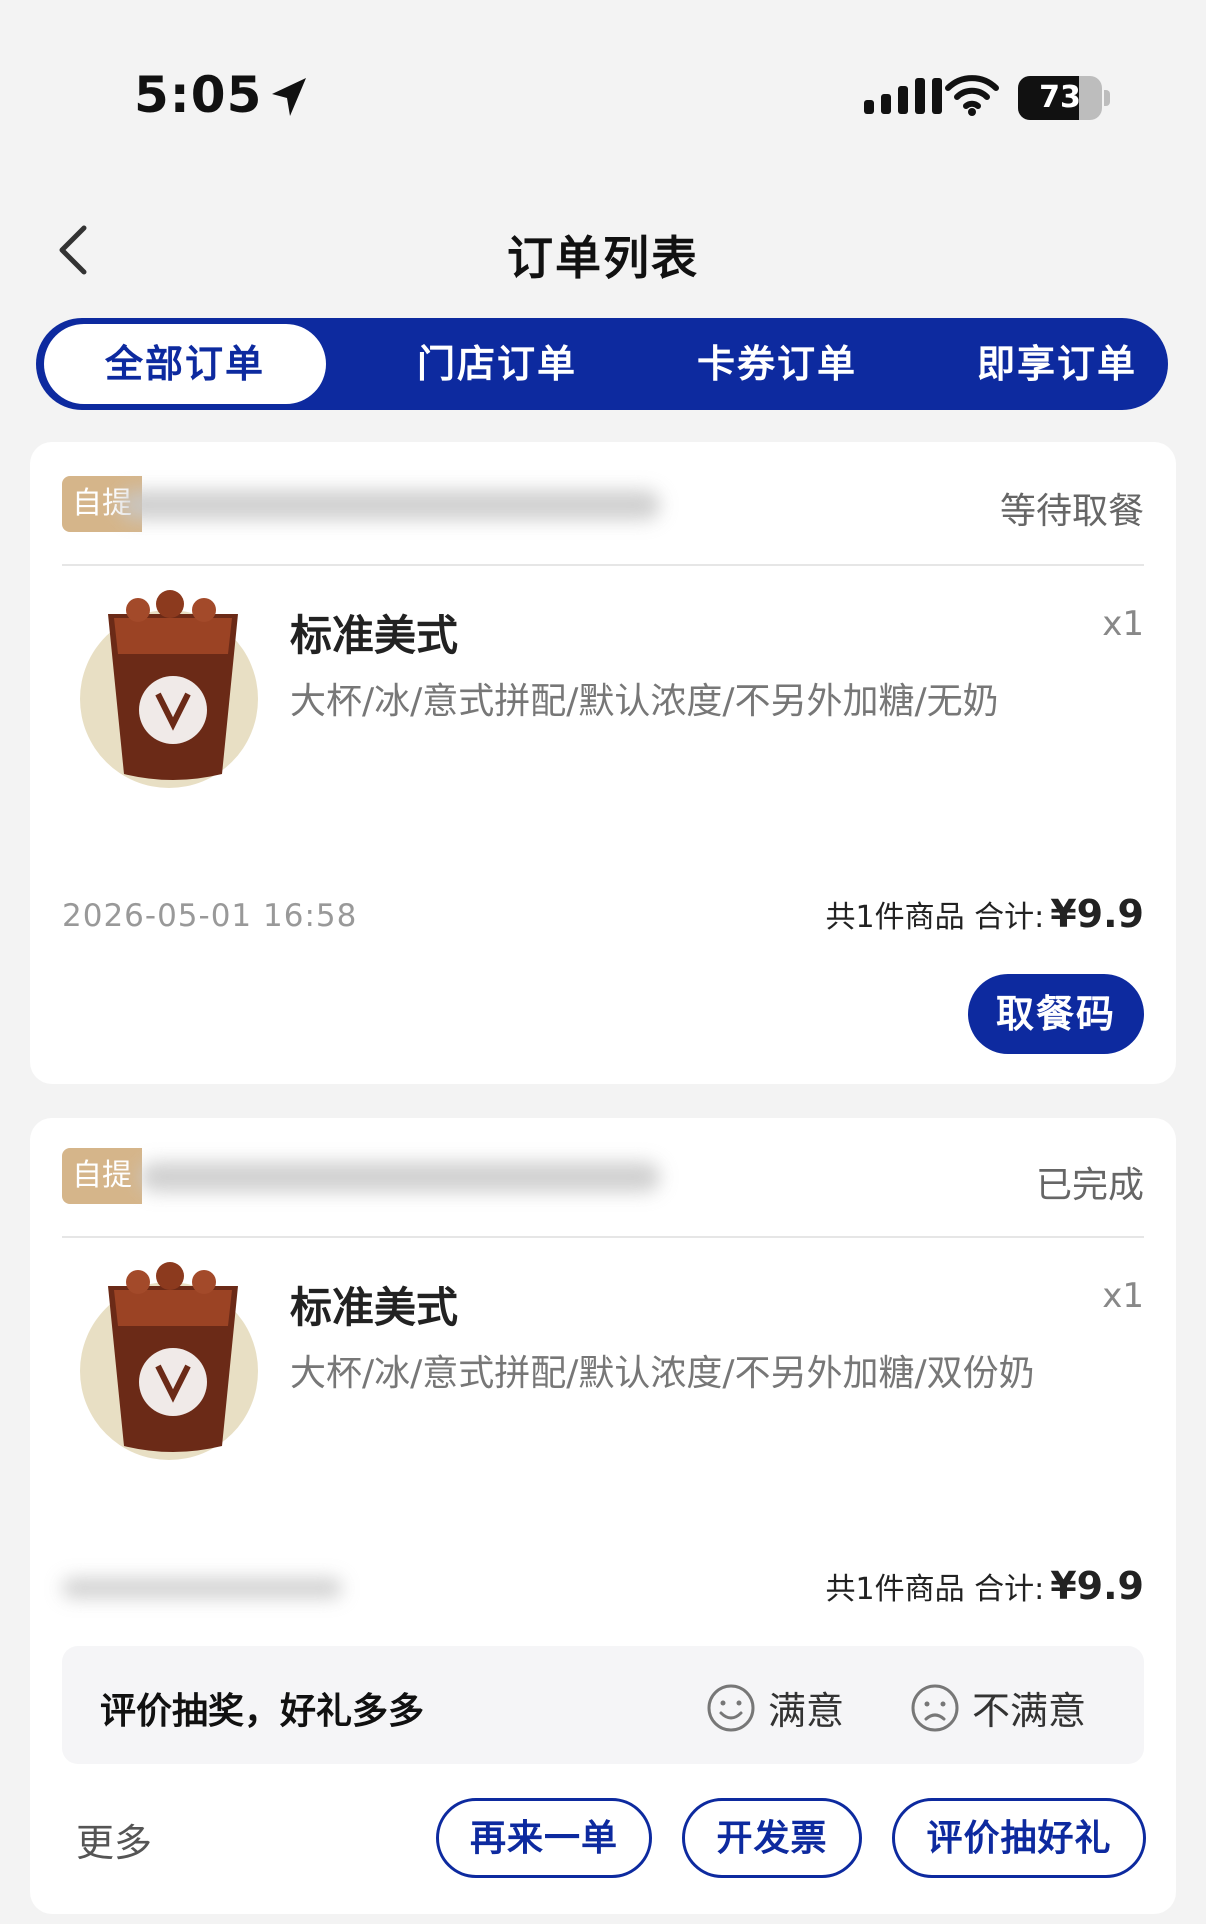 The height and width of the screenshot is (1924, 1206). What do you see at coordinates (903, 96) in the screenshot?
I see `cellular-signal-icon` at bounding box center [903, 96].